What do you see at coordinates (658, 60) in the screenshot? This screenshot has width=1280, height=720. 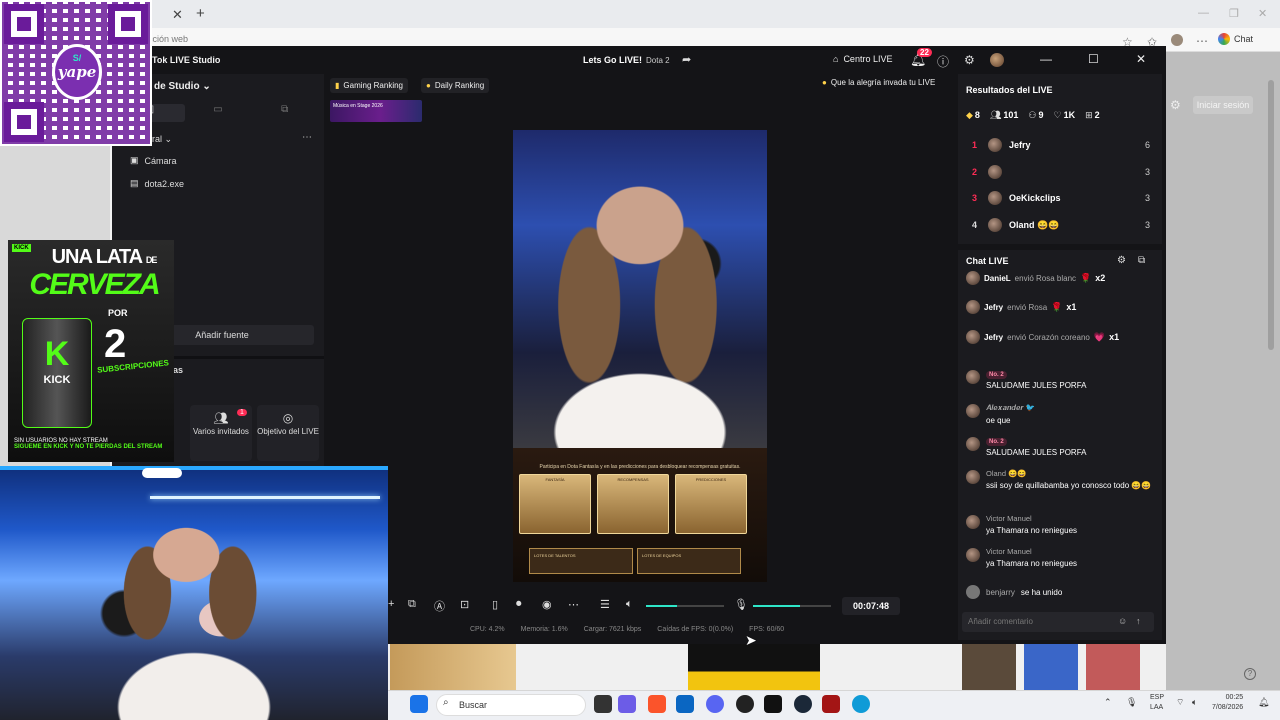 I see `live-game: Dota 2` at bounding box center [658, 60].